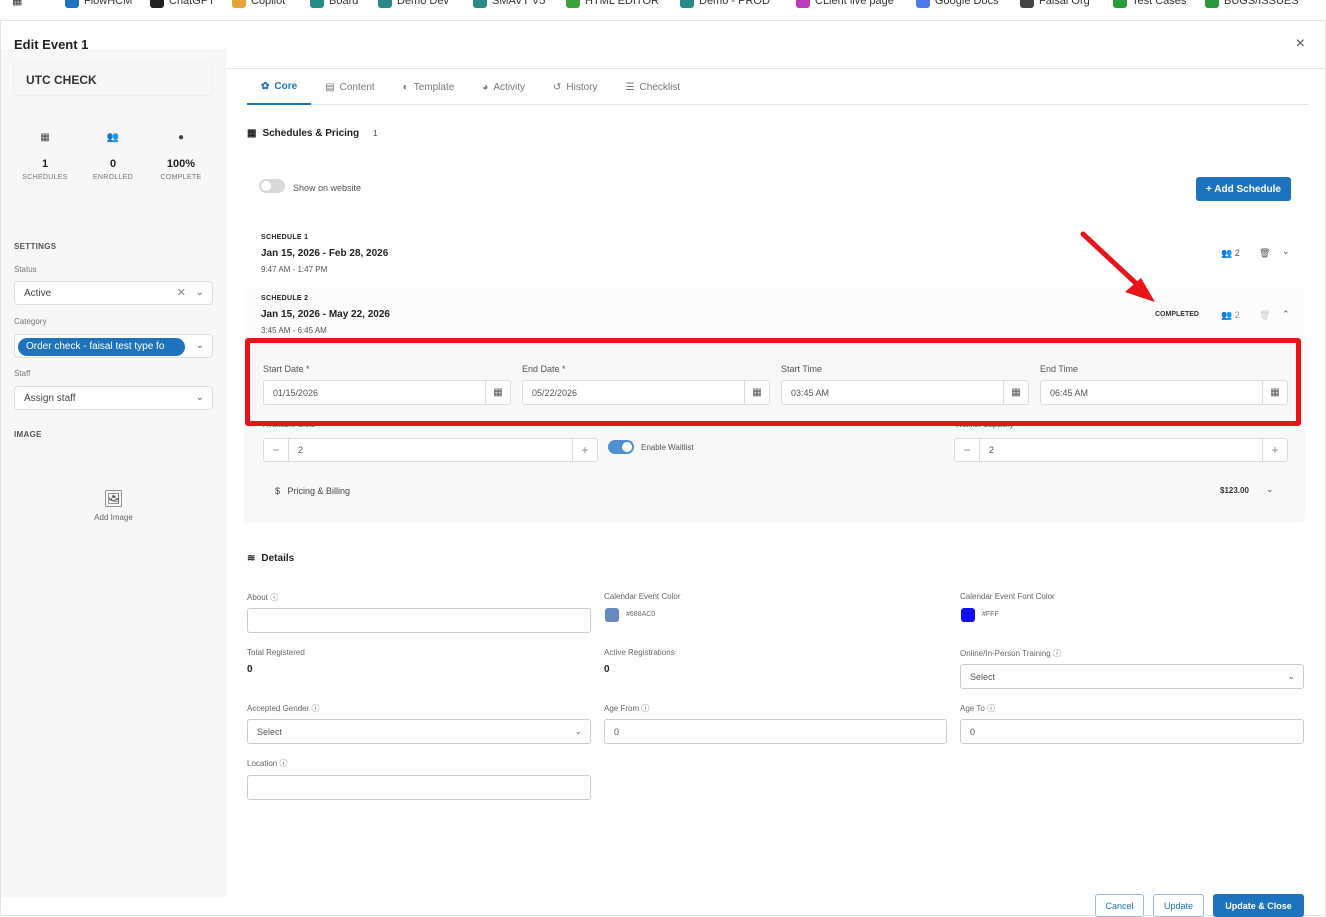 The width and height of the screenshot is (1326, 917). What do you see at coordinates (181, 164) in the screenshot?
I see `stat-value: 100%` at bounding box center [181, 164].